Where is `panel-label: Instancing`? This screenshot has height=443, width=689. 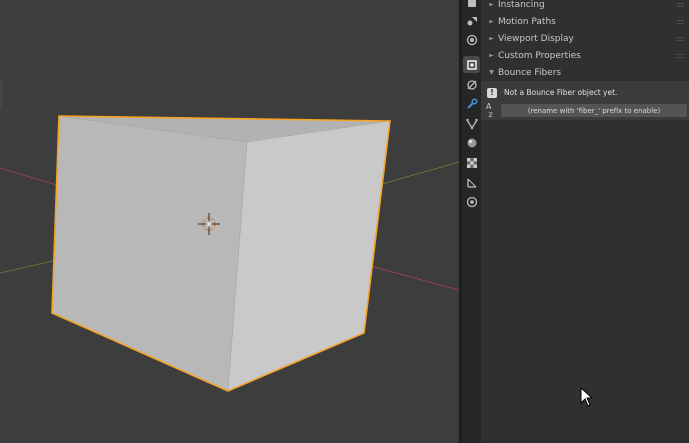 panel-label: Instancing is located at coordinates (521, 5).